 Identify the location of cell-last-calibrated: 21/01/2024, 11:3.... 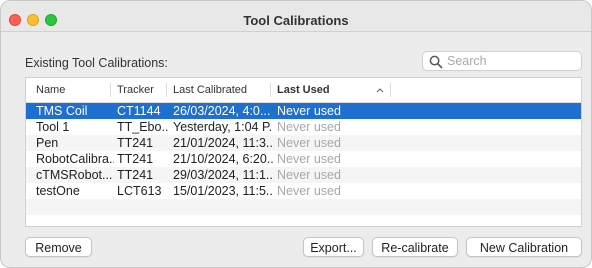
(223, 143).